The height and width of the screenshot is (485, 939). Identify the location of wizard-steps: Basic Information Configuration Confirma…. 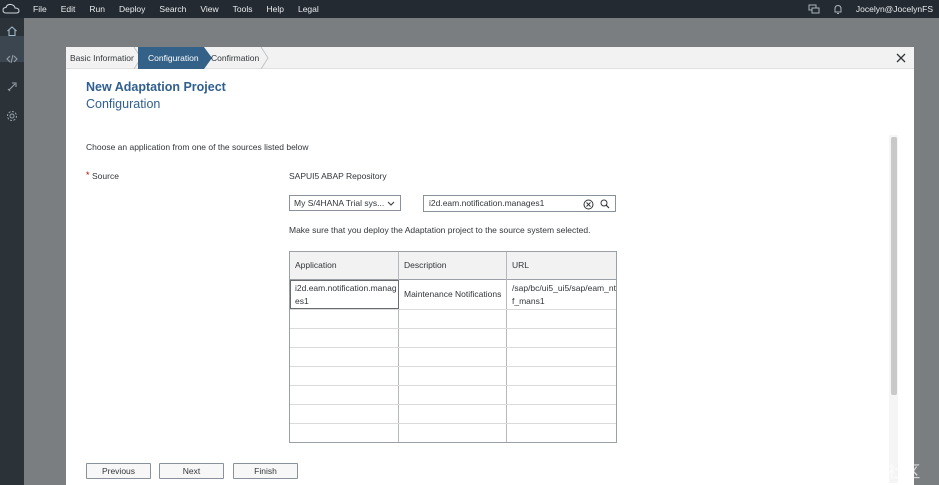
(490, 58).